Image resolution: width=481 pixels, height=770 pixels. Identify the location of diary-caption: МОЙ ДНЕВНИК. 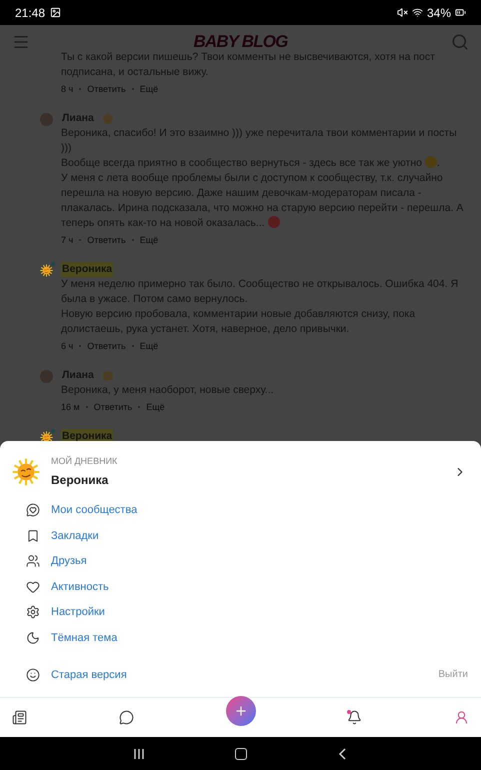
(84, 461).